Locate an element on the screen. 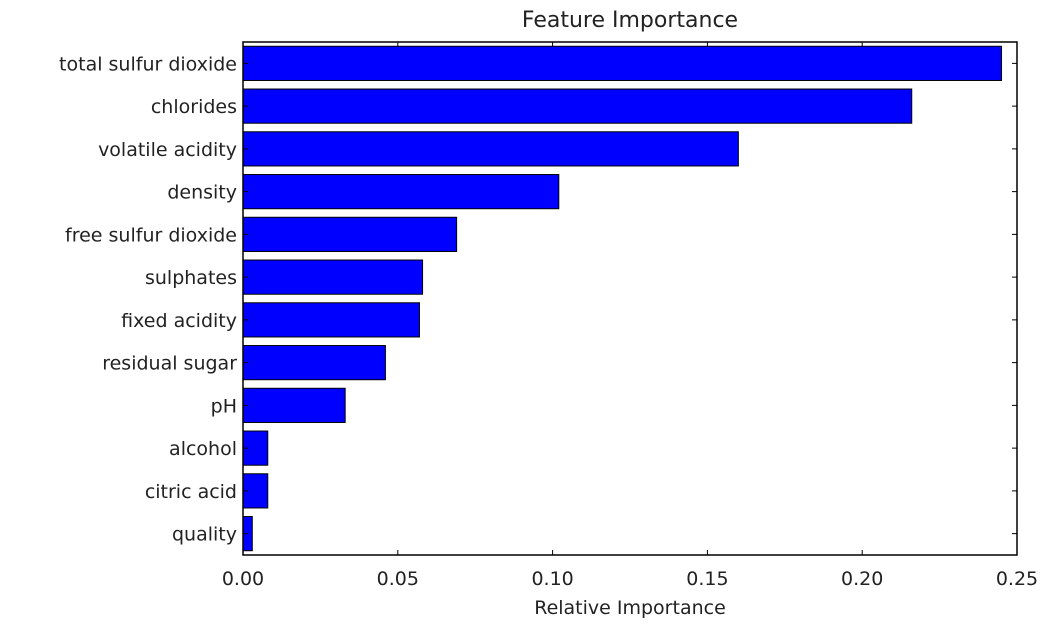 The width and height of the screenshot is (1058, 632). bar-fixed-acidity is located at coordinates (331, 320).